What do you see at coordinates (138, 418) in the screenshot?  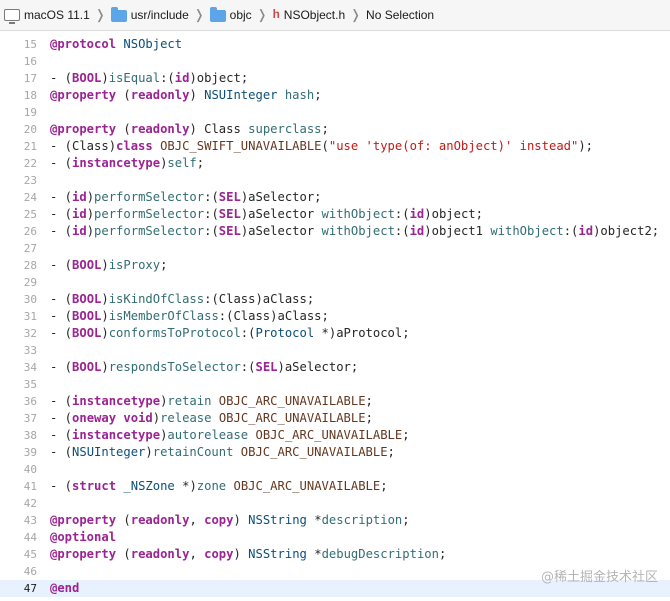 I see `code-token: void` at bounding box center [138, 418].